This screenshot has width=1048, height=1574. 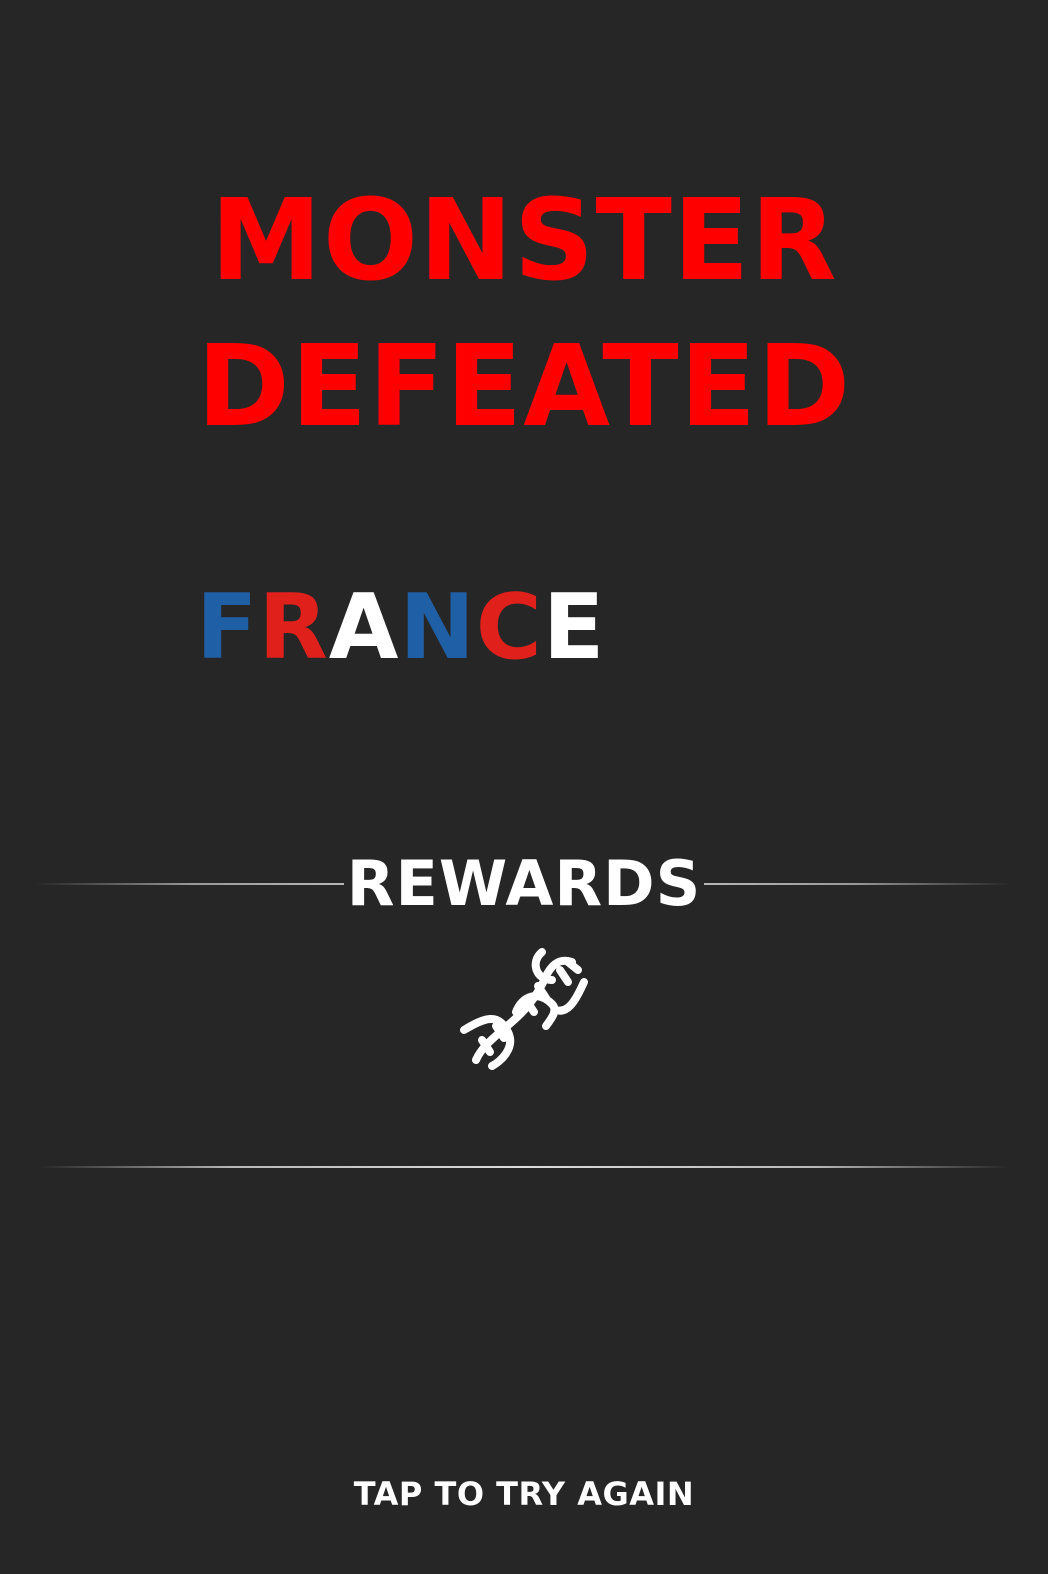 What do you see at coordinates (227, 627) in the screenshot?
I see `country-letter: F` at bounding box center [227, 627].